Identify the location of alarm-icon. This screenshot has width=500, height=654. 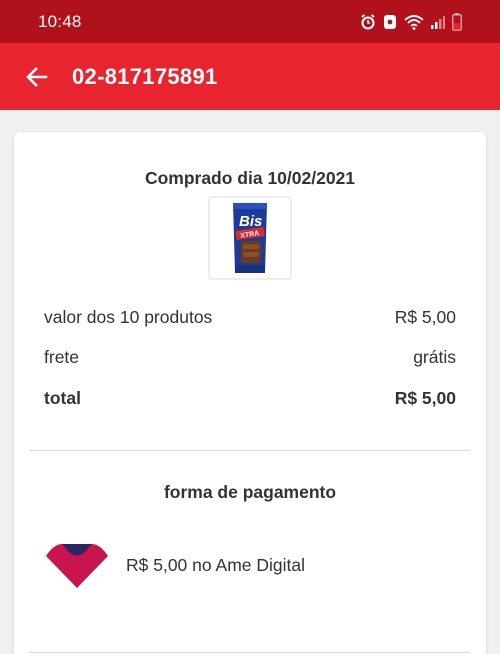
(368, 21).